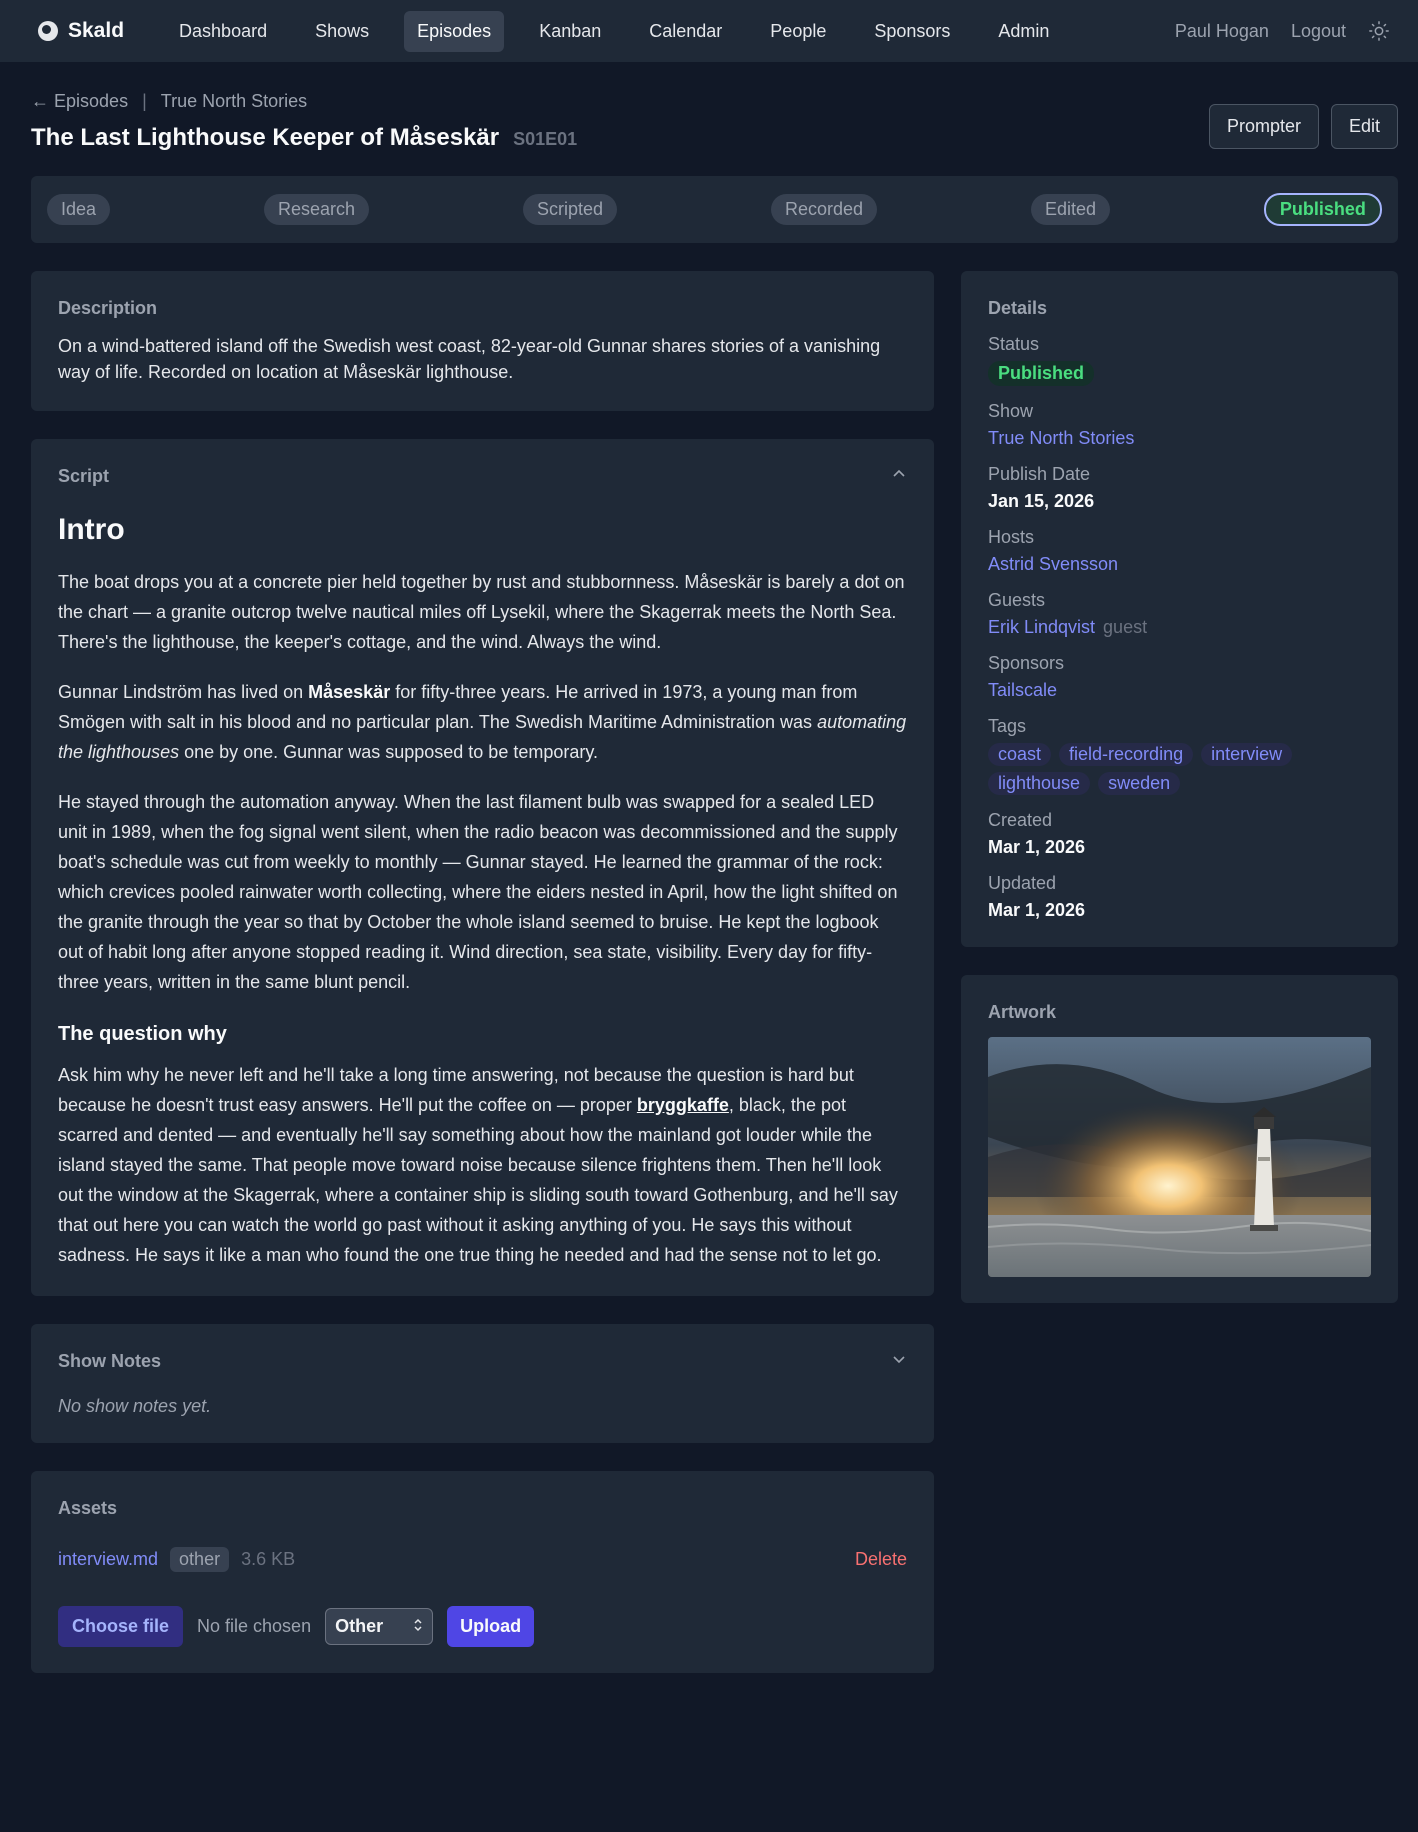 Image resolution: width=1418 pixels, height=1832 pixels. Describe the element at coordinates (1041, 373) in the screenshot. I see `status-badge: Published` at that location.